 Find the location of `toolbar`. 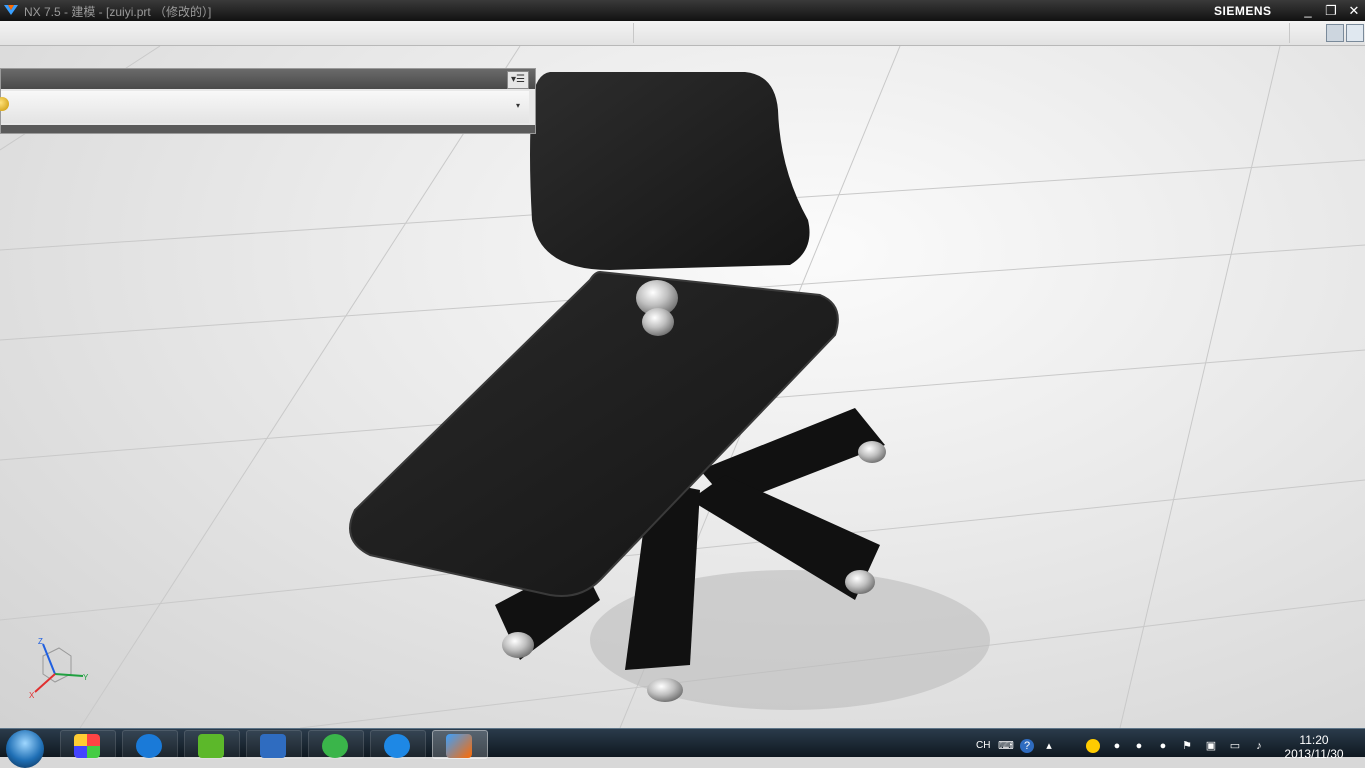

toolbar is located at coordinates (682, 33).